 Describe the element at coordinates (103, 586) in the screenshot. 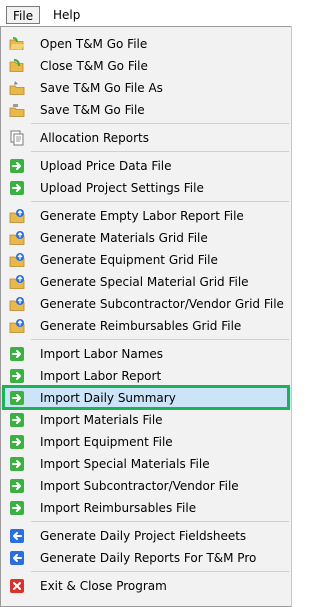

I see `menu-item-label: Exit & Close Program` at that location.